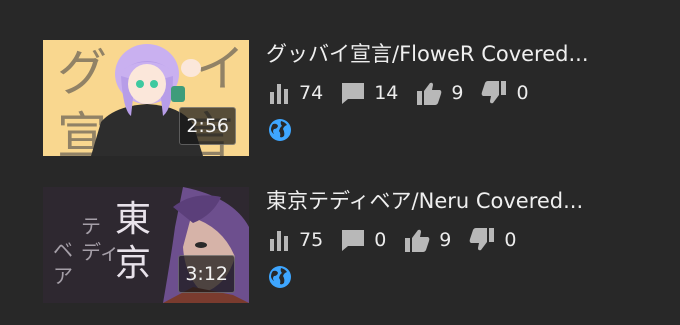 The image size is (680, 325). Describe the element at coordinates (295, 240) in the screenshot. I see `views-stat: 75` at that location.